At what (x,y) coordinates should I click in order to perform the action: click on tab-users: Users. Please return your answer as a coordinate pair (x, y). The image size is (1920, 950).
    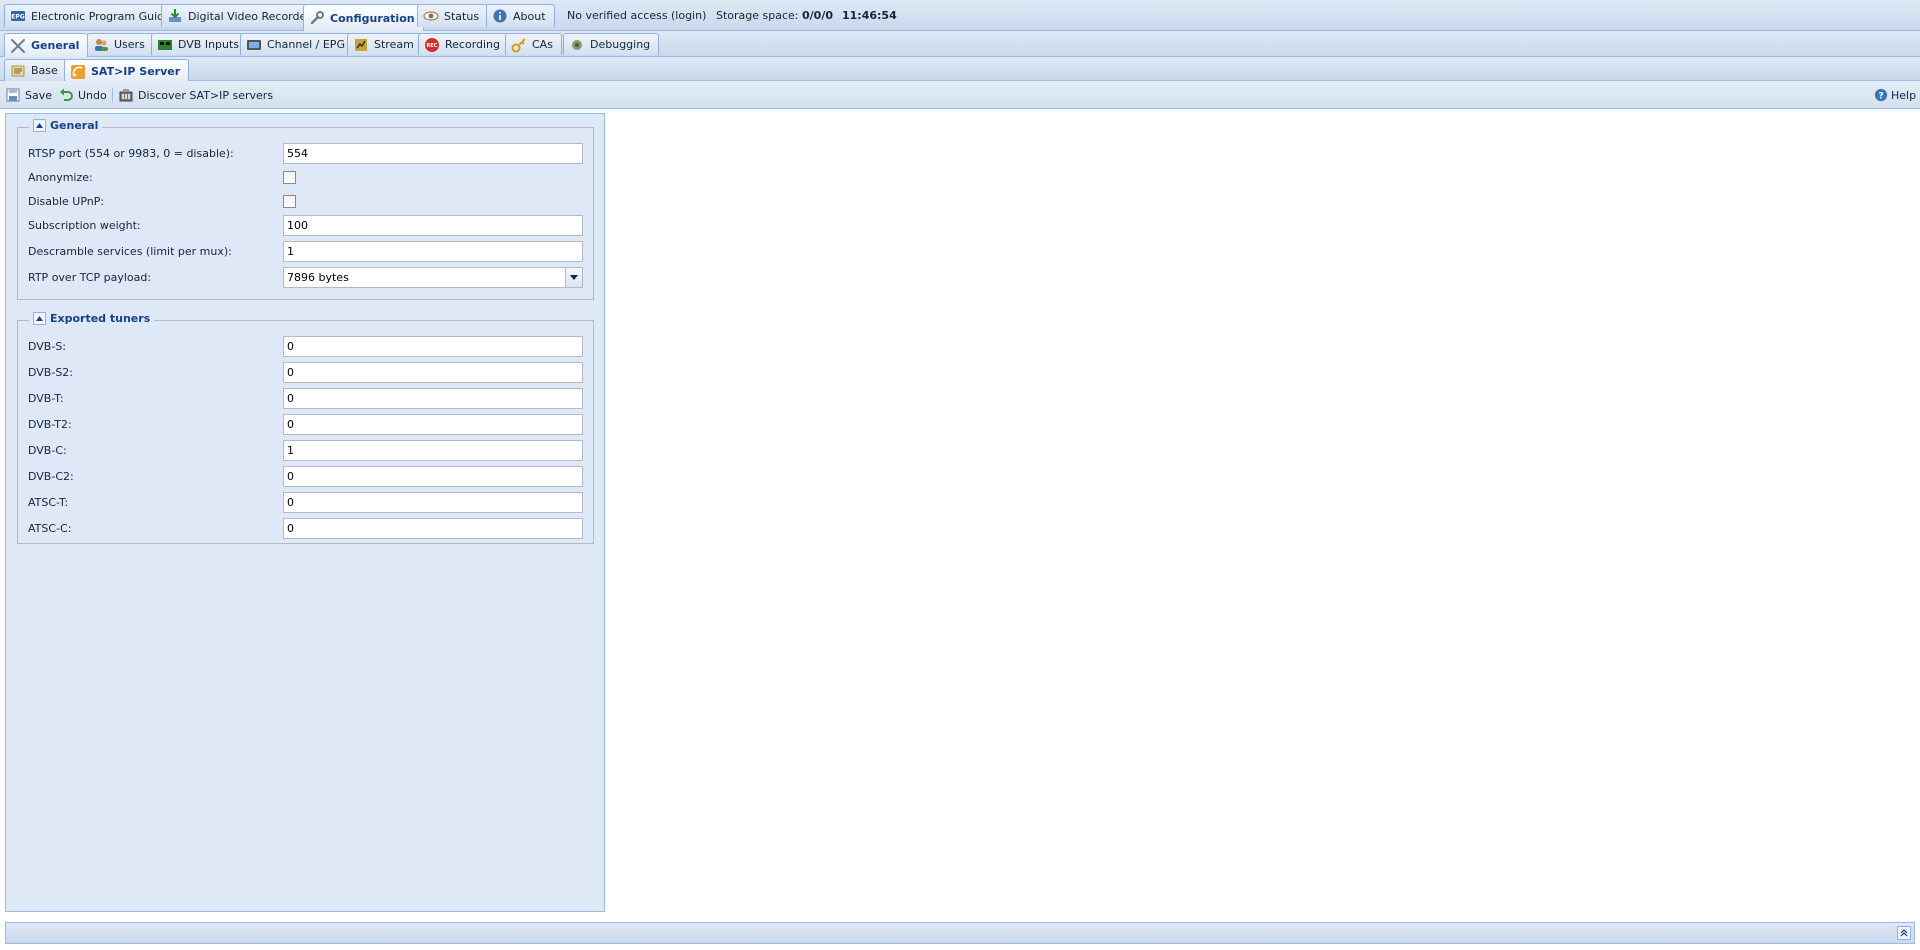
    Looking at the image, I should click on (120, 44).